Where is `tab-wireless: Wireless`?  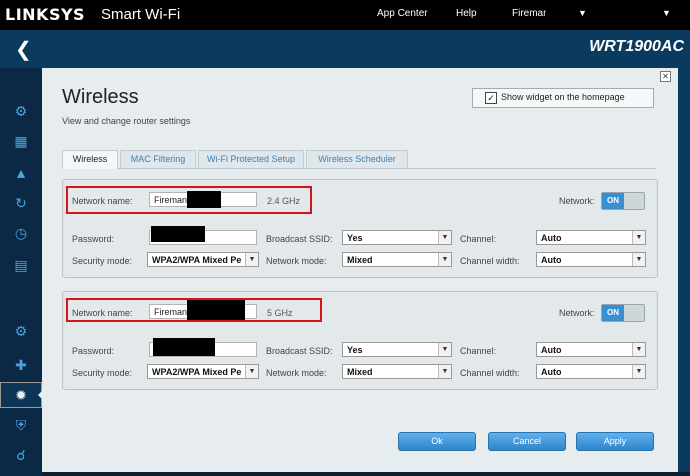 tab-wireless: Wireless is located at coordinates (90, 159).